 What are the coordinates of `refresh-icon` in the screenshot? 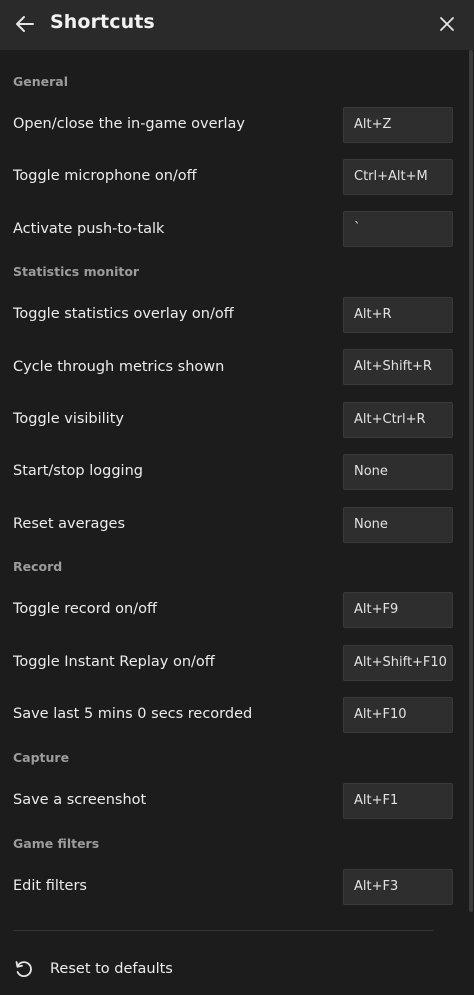 It's located at (24, 969).